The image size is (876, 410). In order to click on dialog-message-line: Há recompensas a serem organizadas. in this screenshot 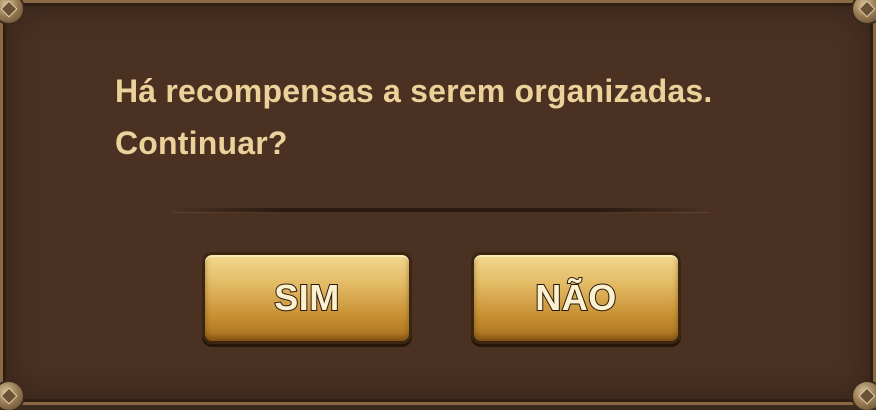, I will do `click(414, 91)`.